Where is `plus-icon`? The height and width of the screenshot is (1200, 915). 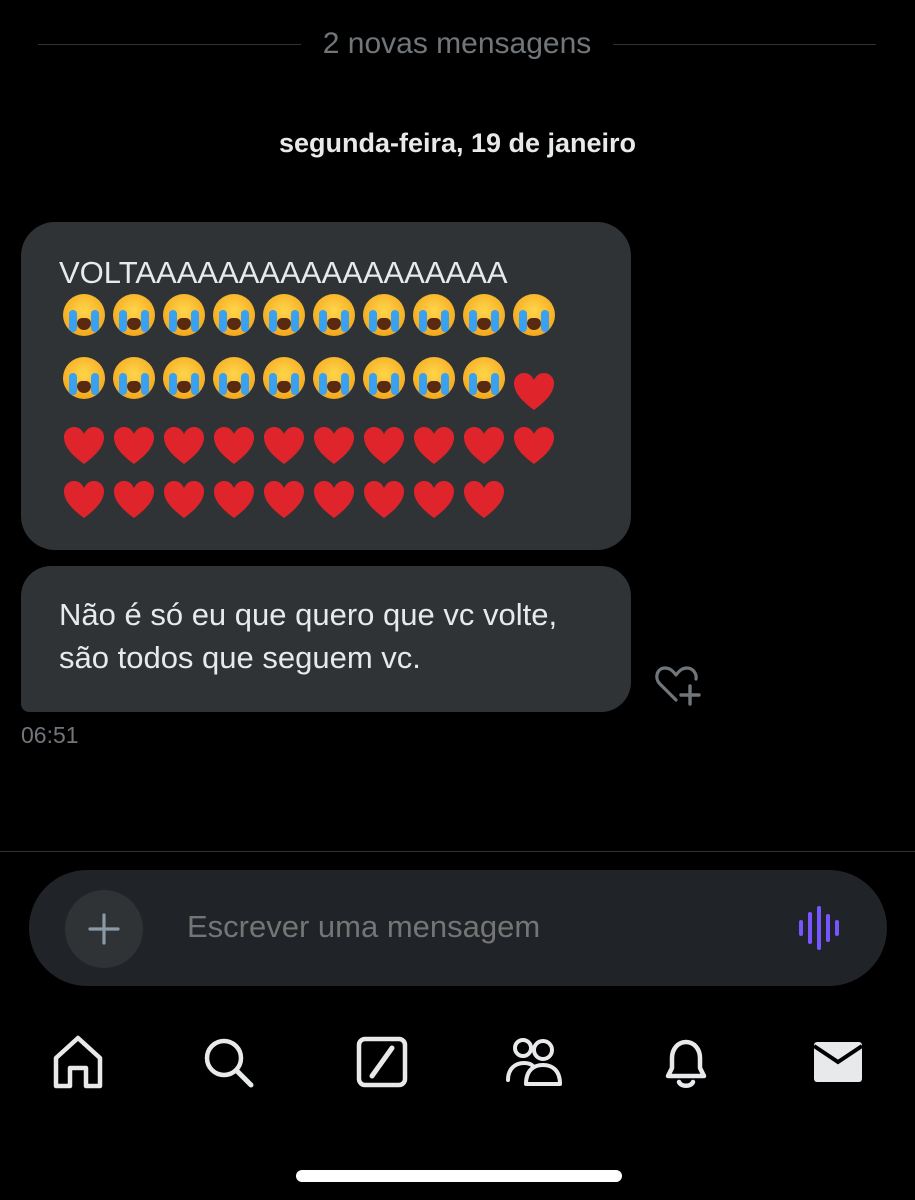 plus-icon is located at coordinates (104, 929).